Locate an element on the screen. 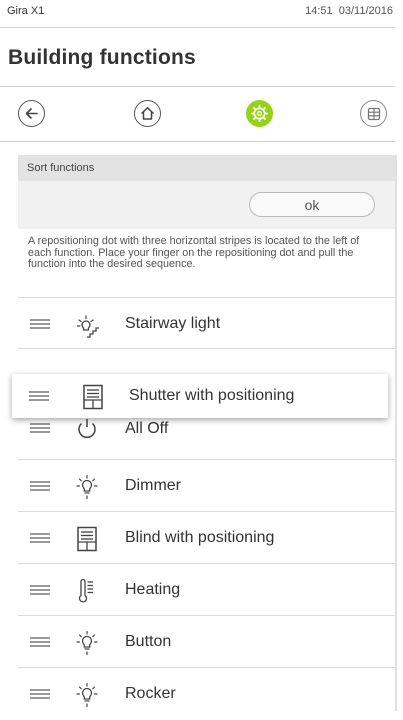 Image resolution: width=403 pixels, height=720 pixels. function-label: All Off is located at coordinates (147, 428).